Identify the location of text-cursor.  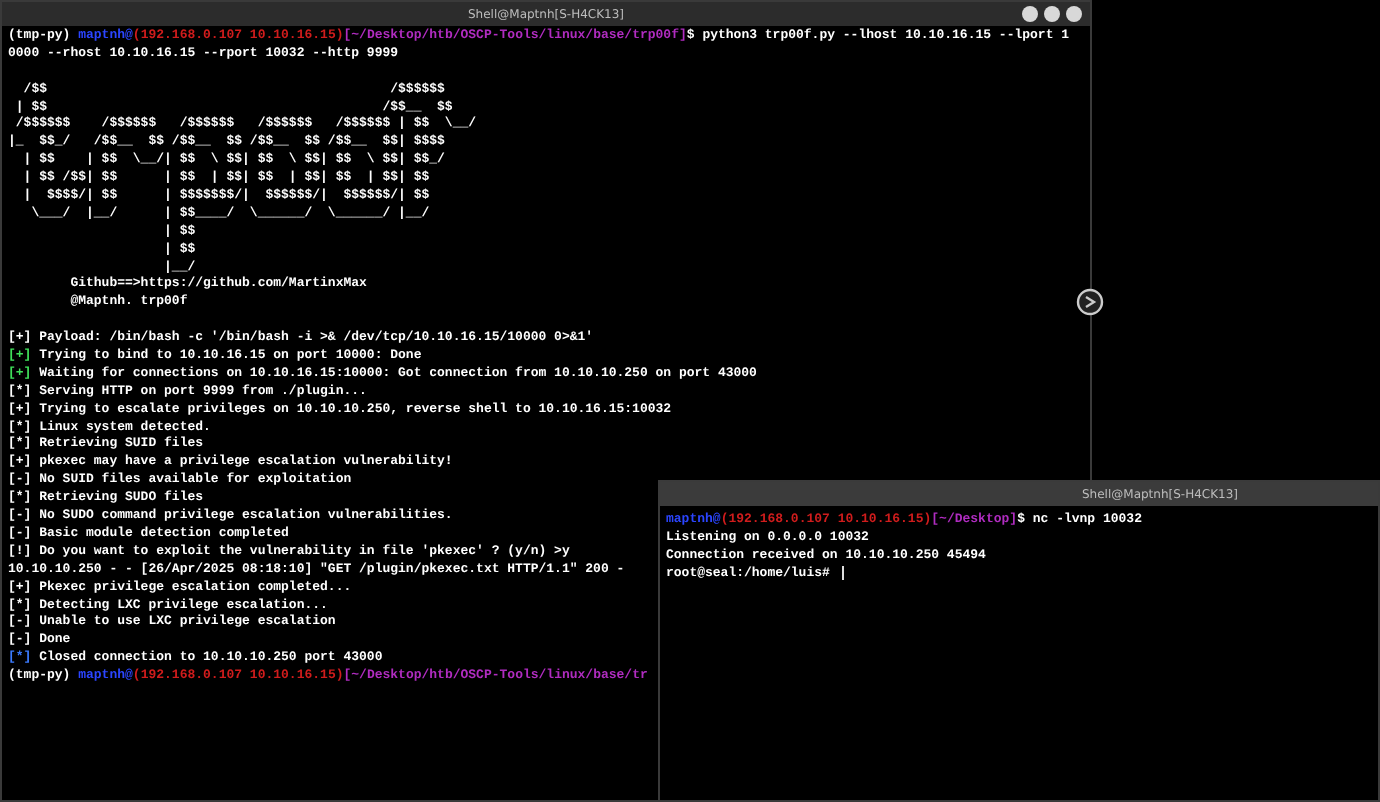
(842, 572).